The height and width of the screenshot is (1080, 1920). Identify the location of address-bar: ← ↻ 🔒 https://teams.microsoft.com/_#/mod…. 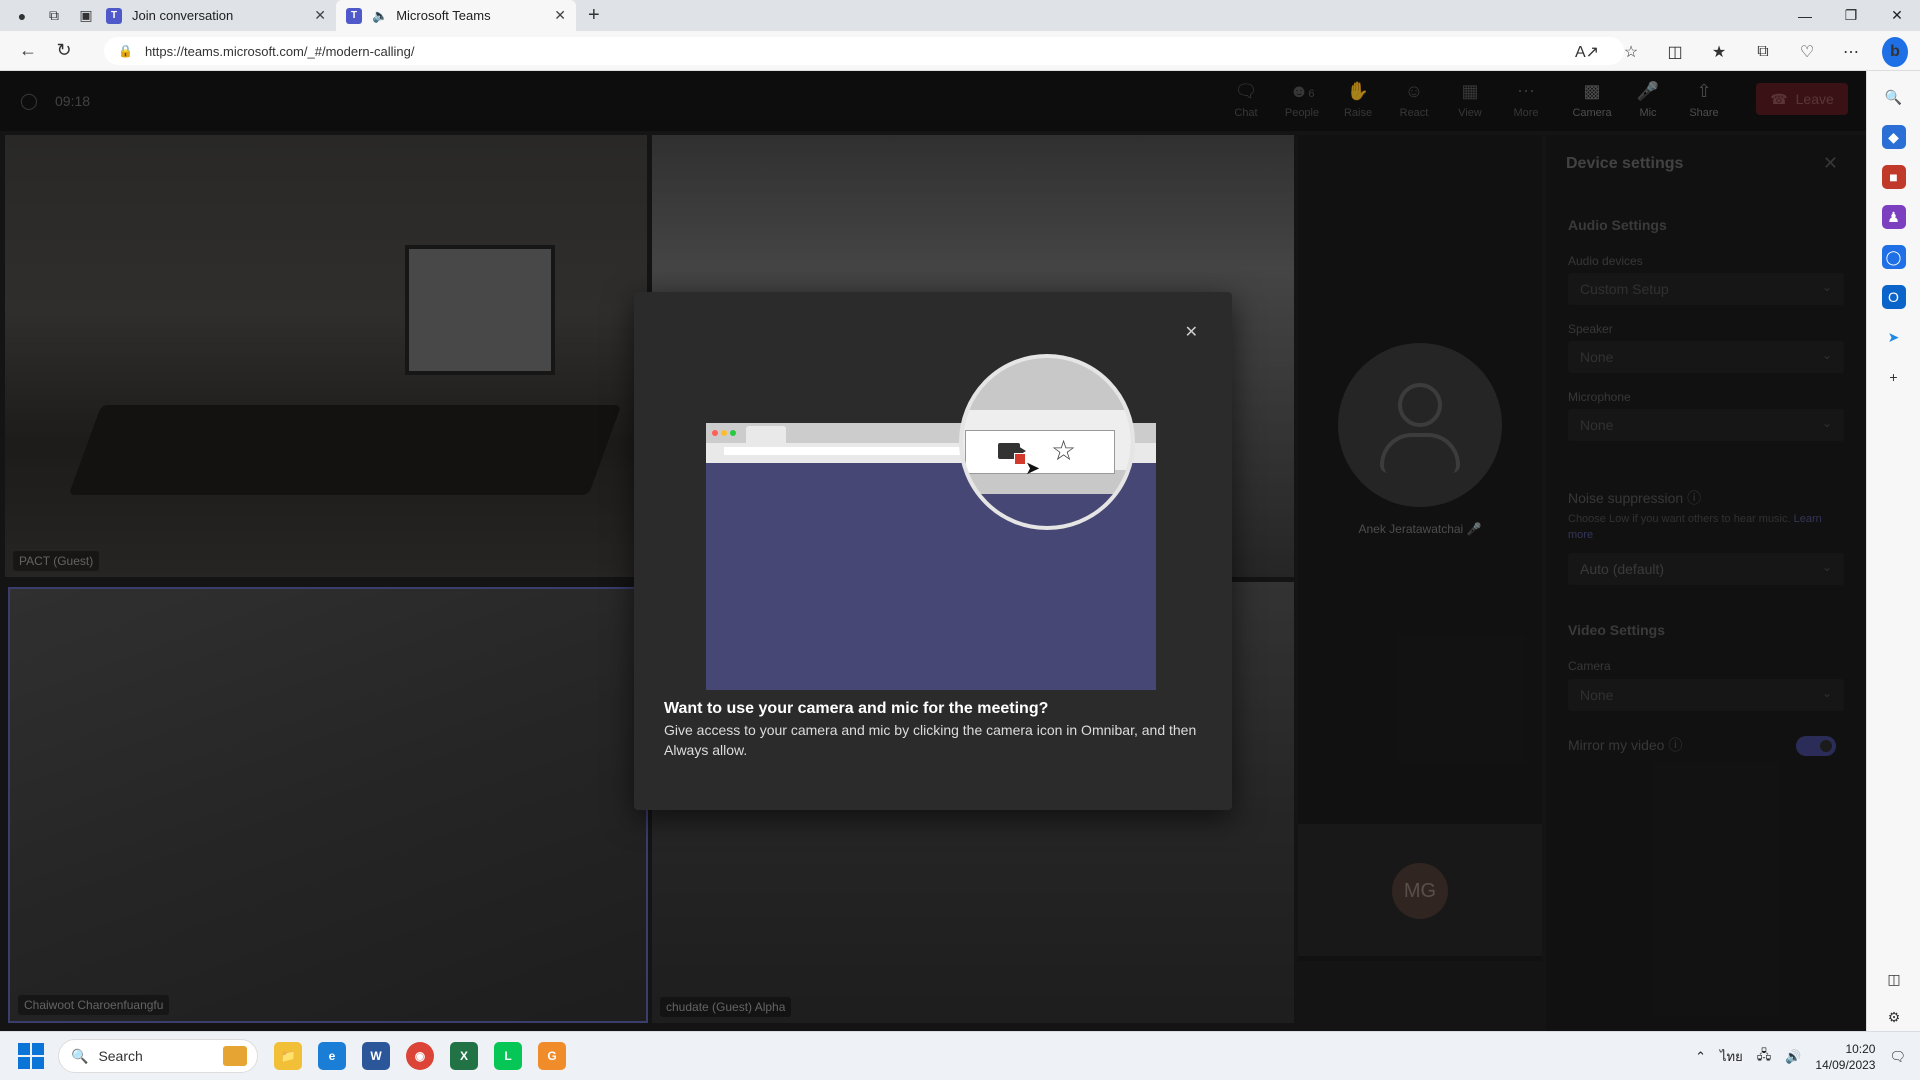
(960, 51).